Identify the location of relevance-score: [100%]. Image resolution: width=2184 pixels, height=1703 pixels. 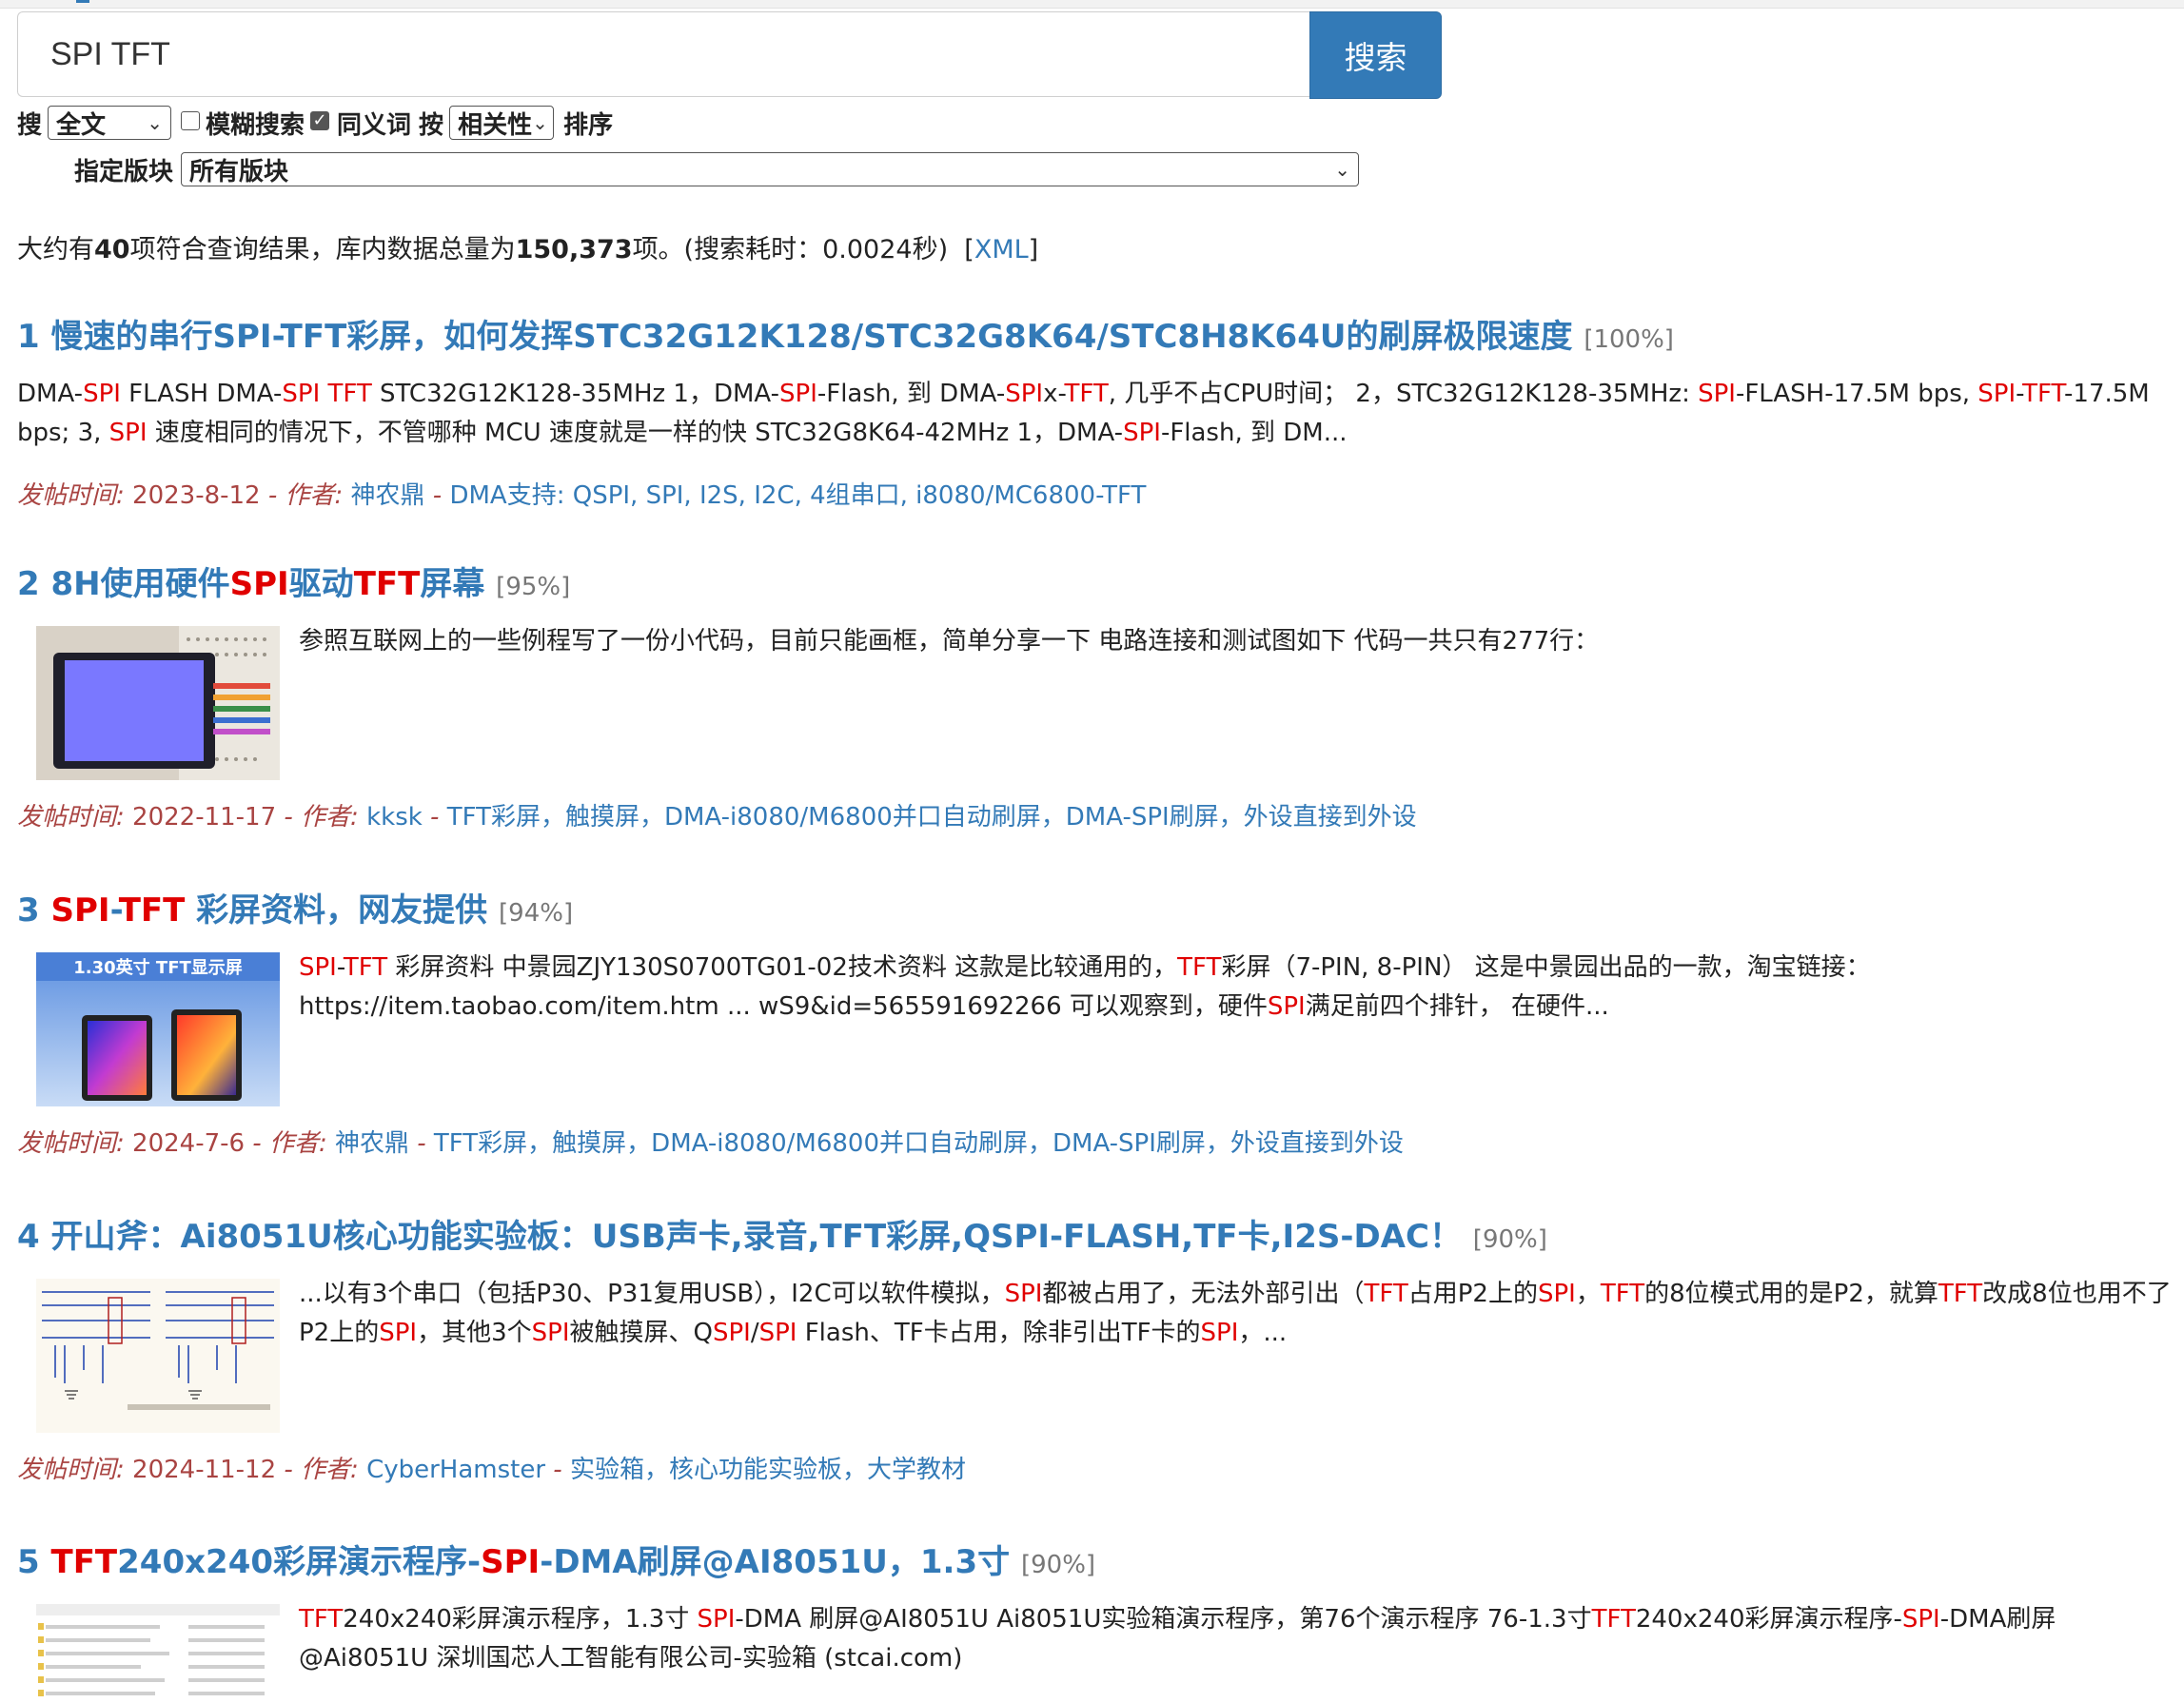
(1629, 339).